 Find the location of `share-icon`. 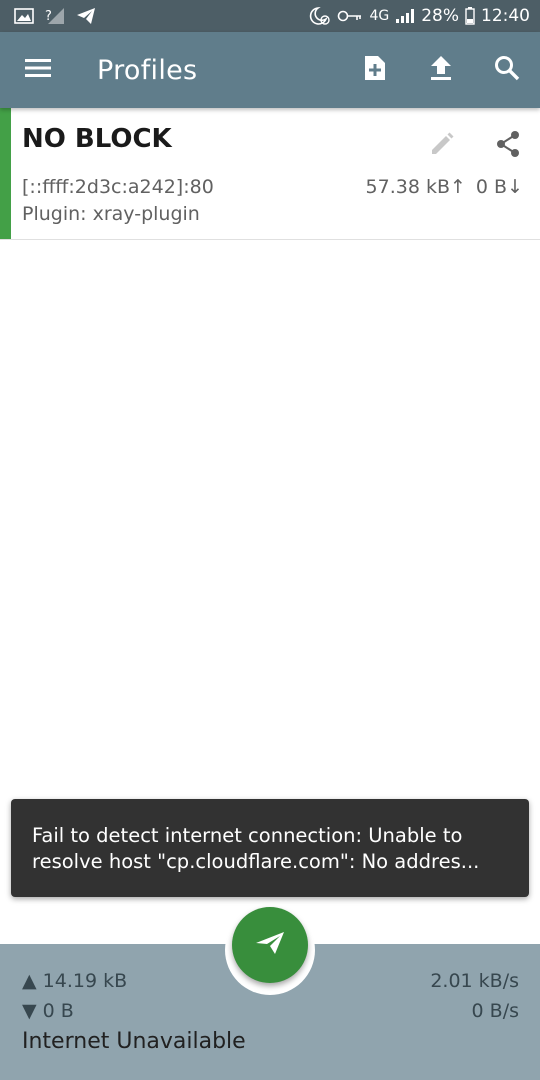

share-icon is located at coordinates (508, 146).